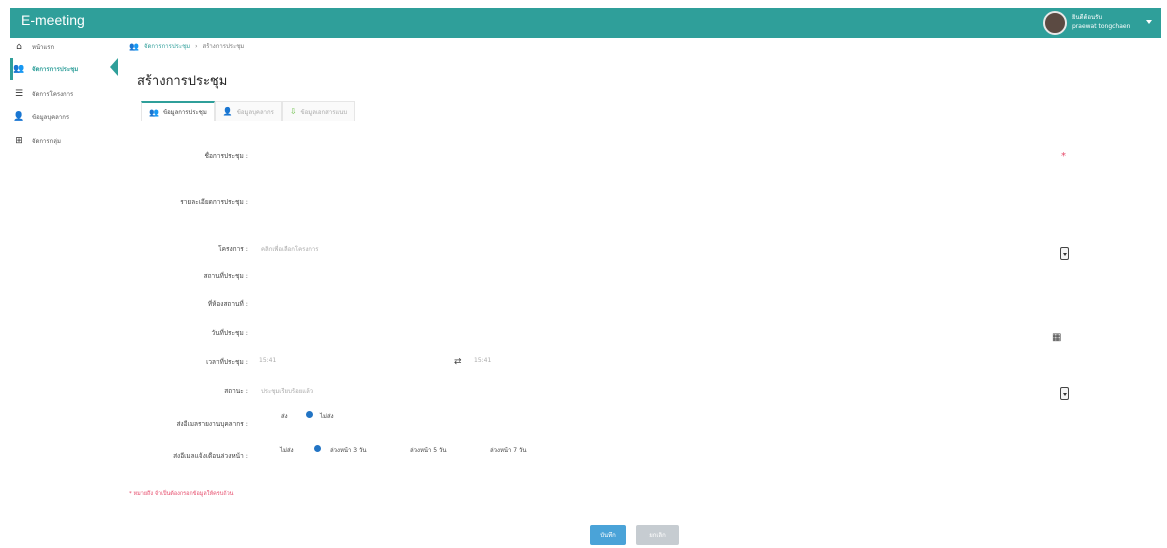 Image resolution: width=1167 pixels, height=548 pixels. Describe the element at coordinates (428, 450) in the screenshot. I see `reminder-option-5days: ล่วงหน้า 5 วัน` at that location.